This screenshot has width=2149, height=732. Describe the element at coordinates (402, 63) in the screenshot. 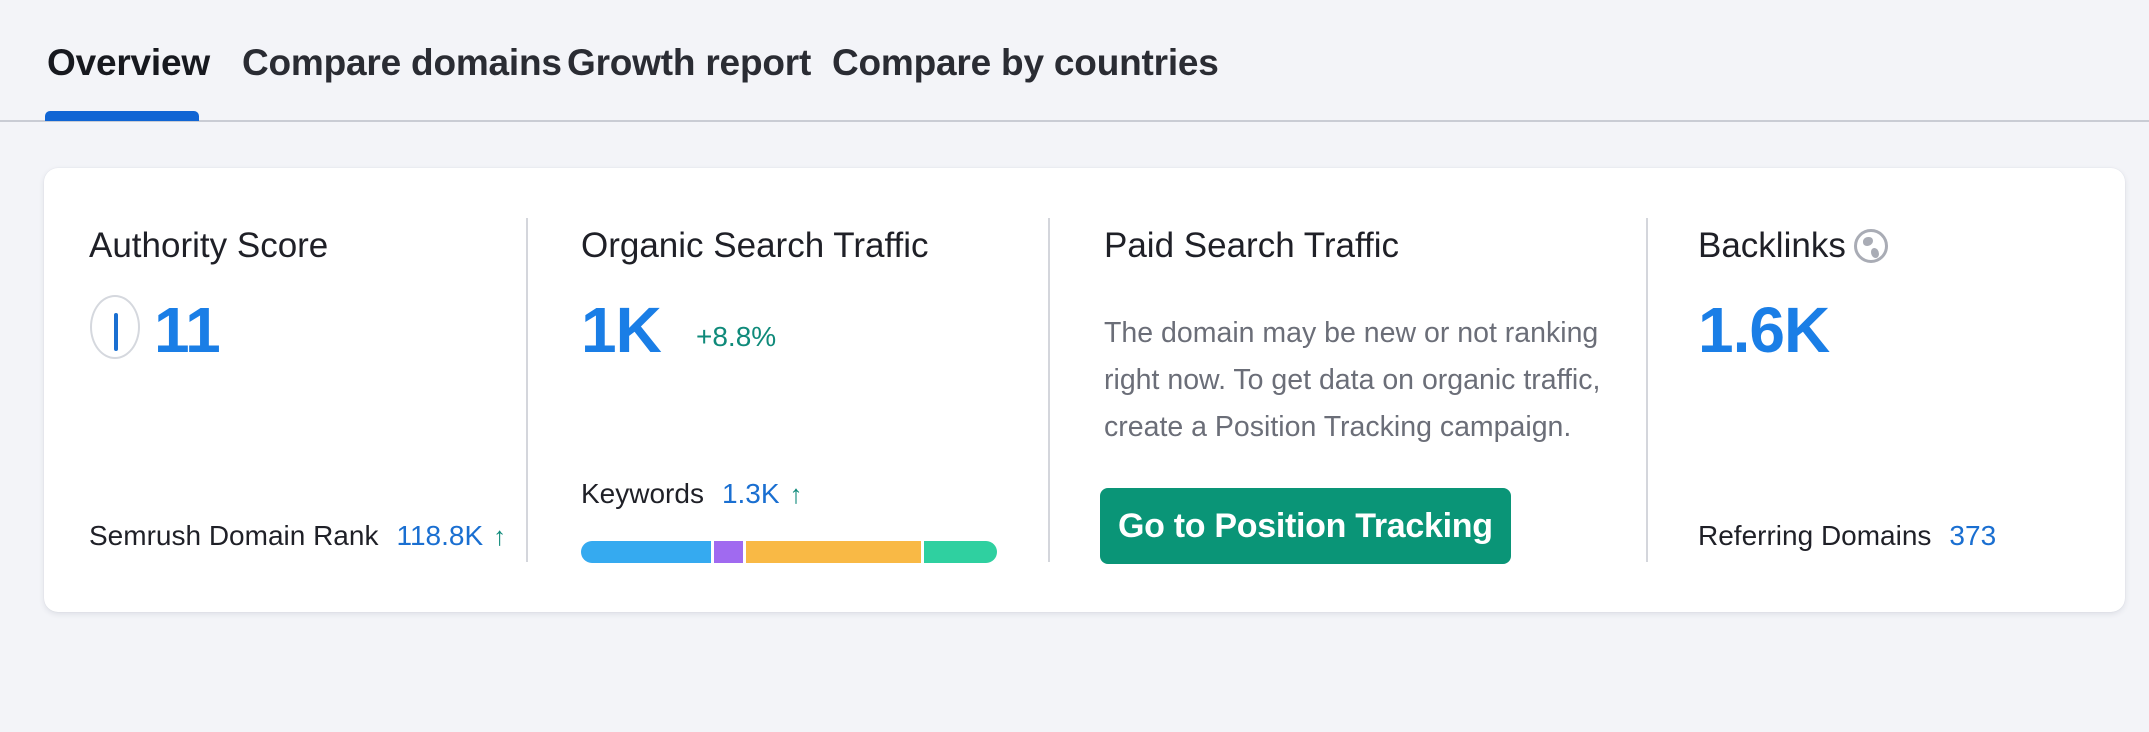

I see `tab-compare-domains: Compare domains` at that location.